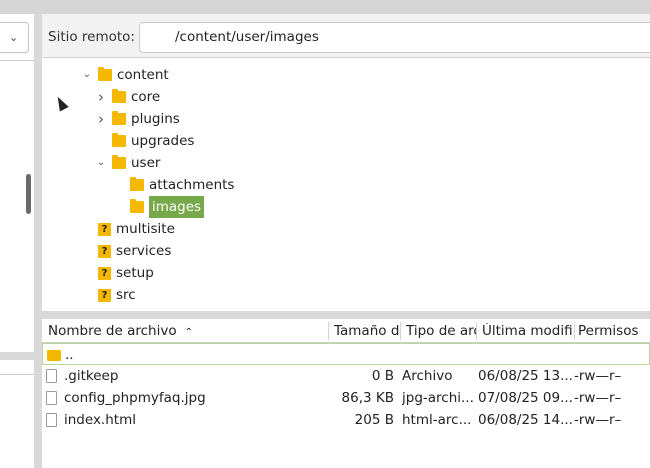 The image size is (650, 468). Describe the element at coordinates (28, 194) in the screenshot. I see `local-tree-scrollbar` at that location.